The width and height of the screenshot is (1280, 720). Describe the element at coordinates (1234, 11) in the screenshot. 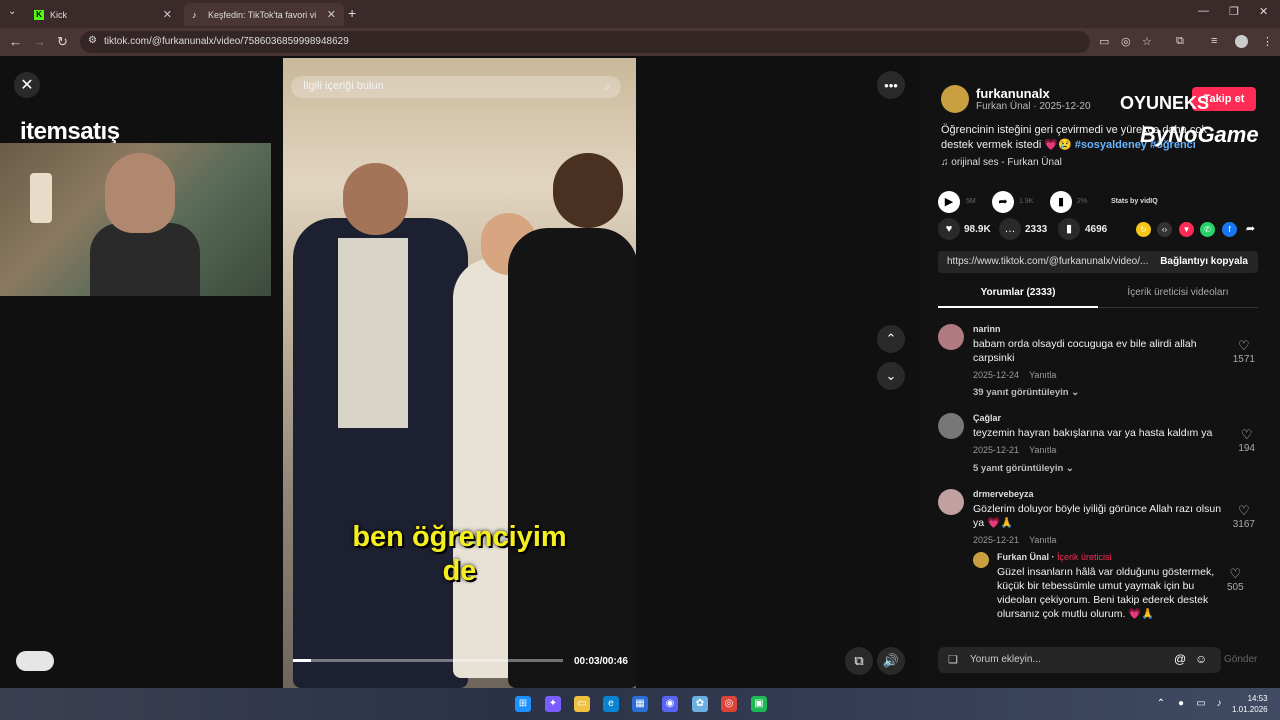

I see `restore-icon: ❐` at that location.